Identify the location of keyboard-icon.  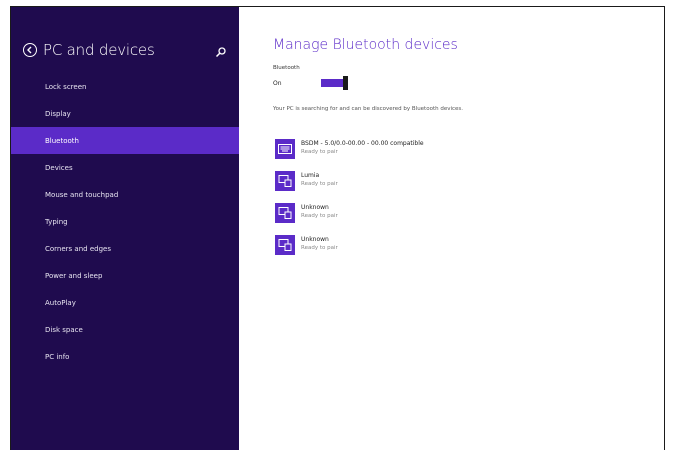
(285, 149).